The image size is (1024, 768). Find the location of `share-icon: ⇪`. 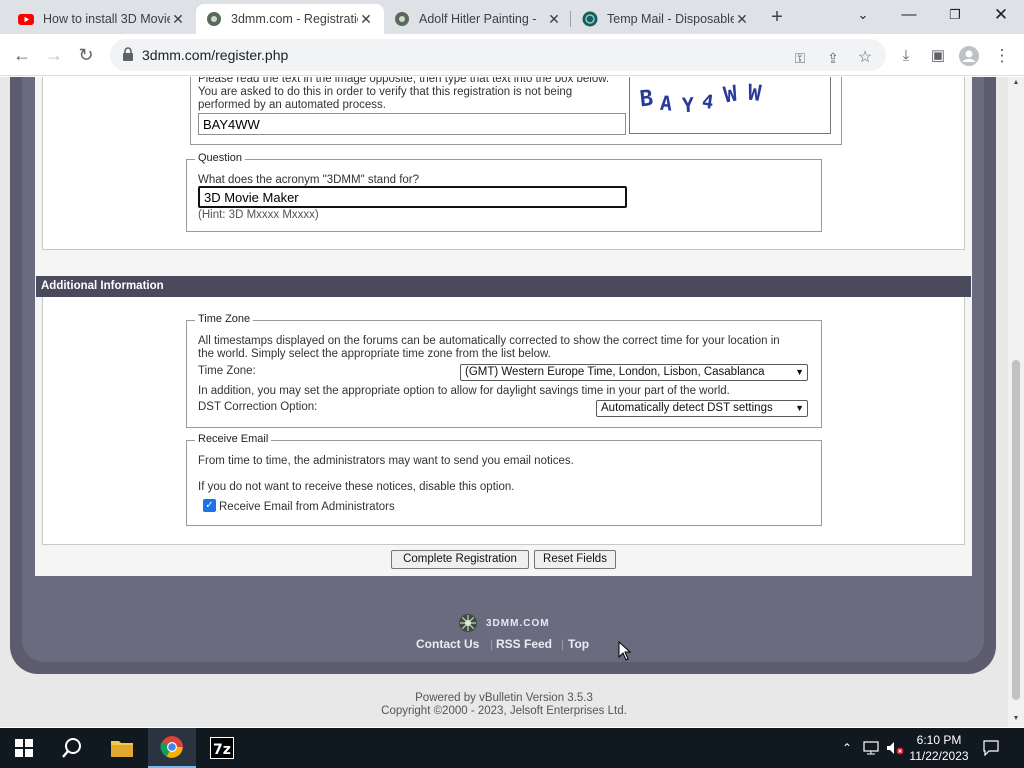

share-icon: ⇪ is located at coordinates (833, 58).